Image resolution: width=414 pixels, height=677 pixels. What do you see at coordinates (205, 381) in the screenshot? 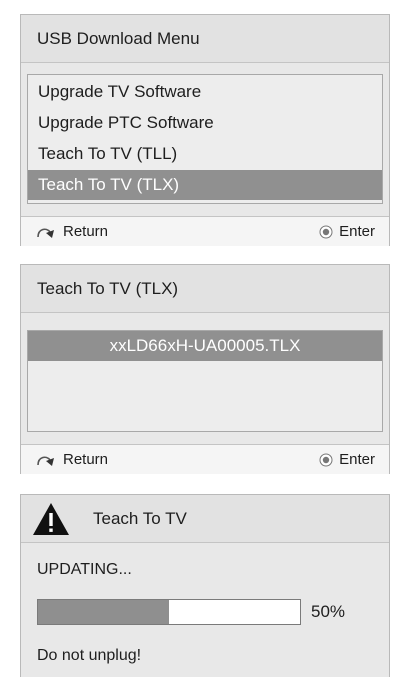
I see `file-list: xxLD66xH-UA00005.TLX` at bounding box center [205, 381].